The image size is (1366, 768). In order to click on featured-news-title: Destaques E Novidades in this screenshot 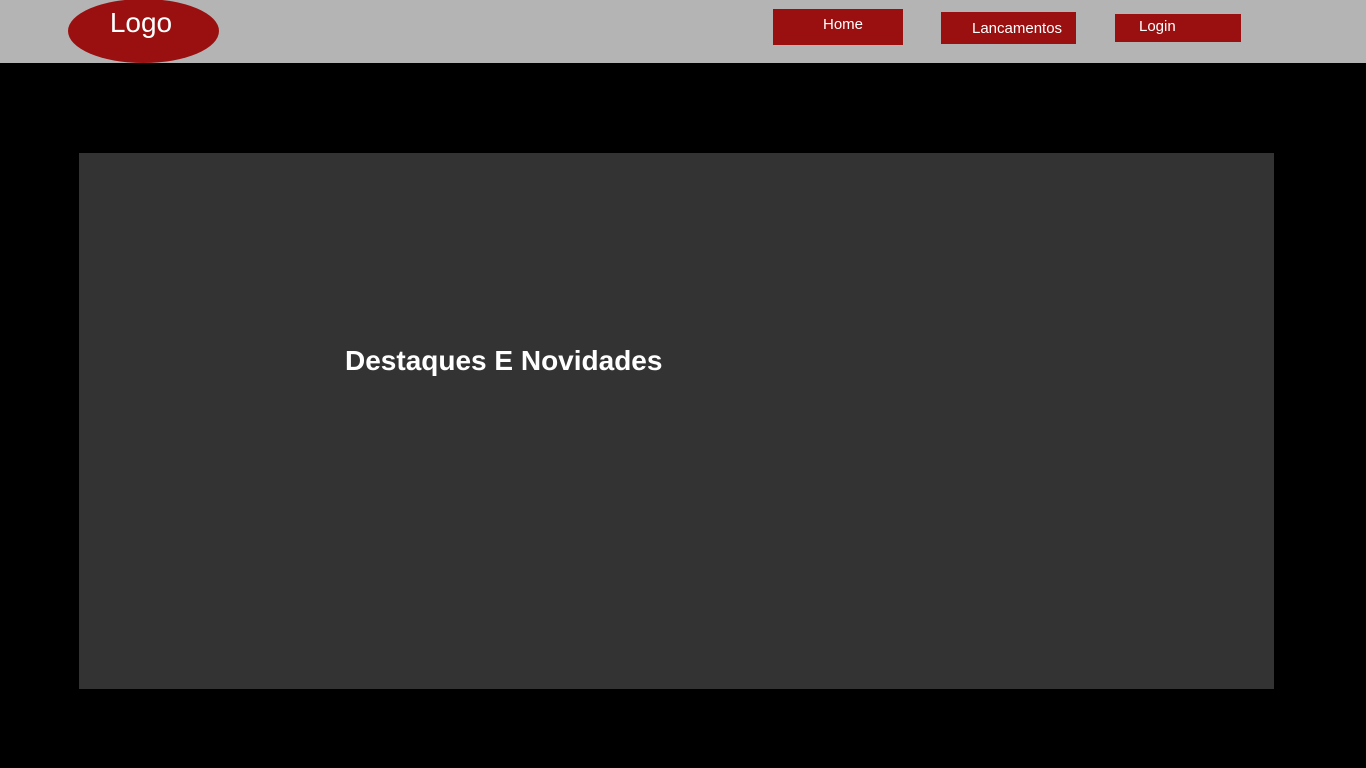, I will do `click(504, 360)`.